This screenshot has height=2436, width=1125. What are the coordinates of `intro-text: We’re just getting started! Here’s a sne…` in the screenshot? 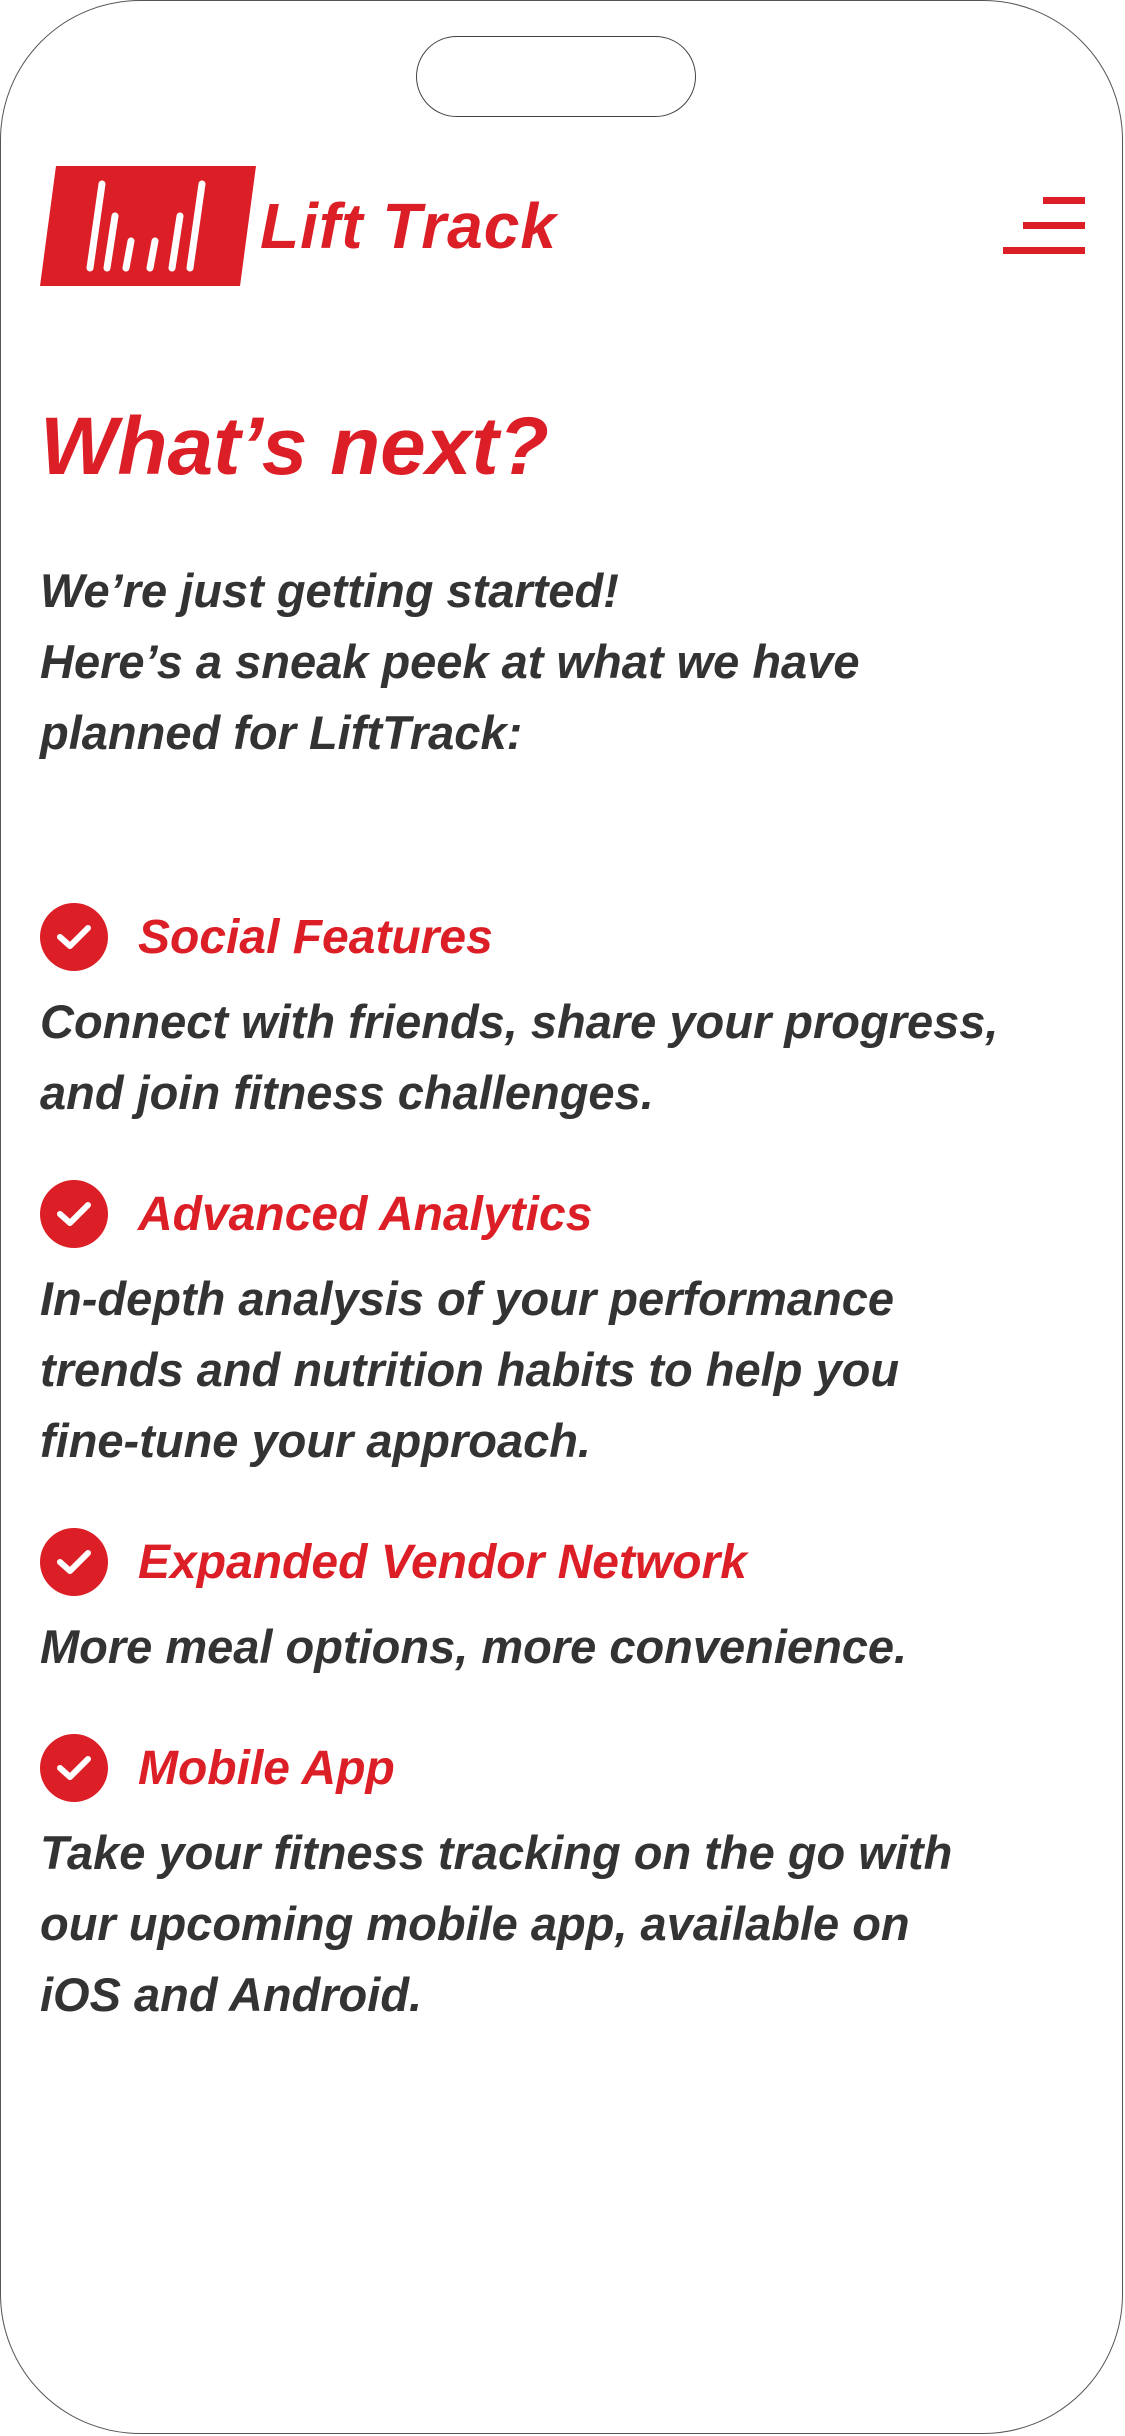 It's located at (450, 661).